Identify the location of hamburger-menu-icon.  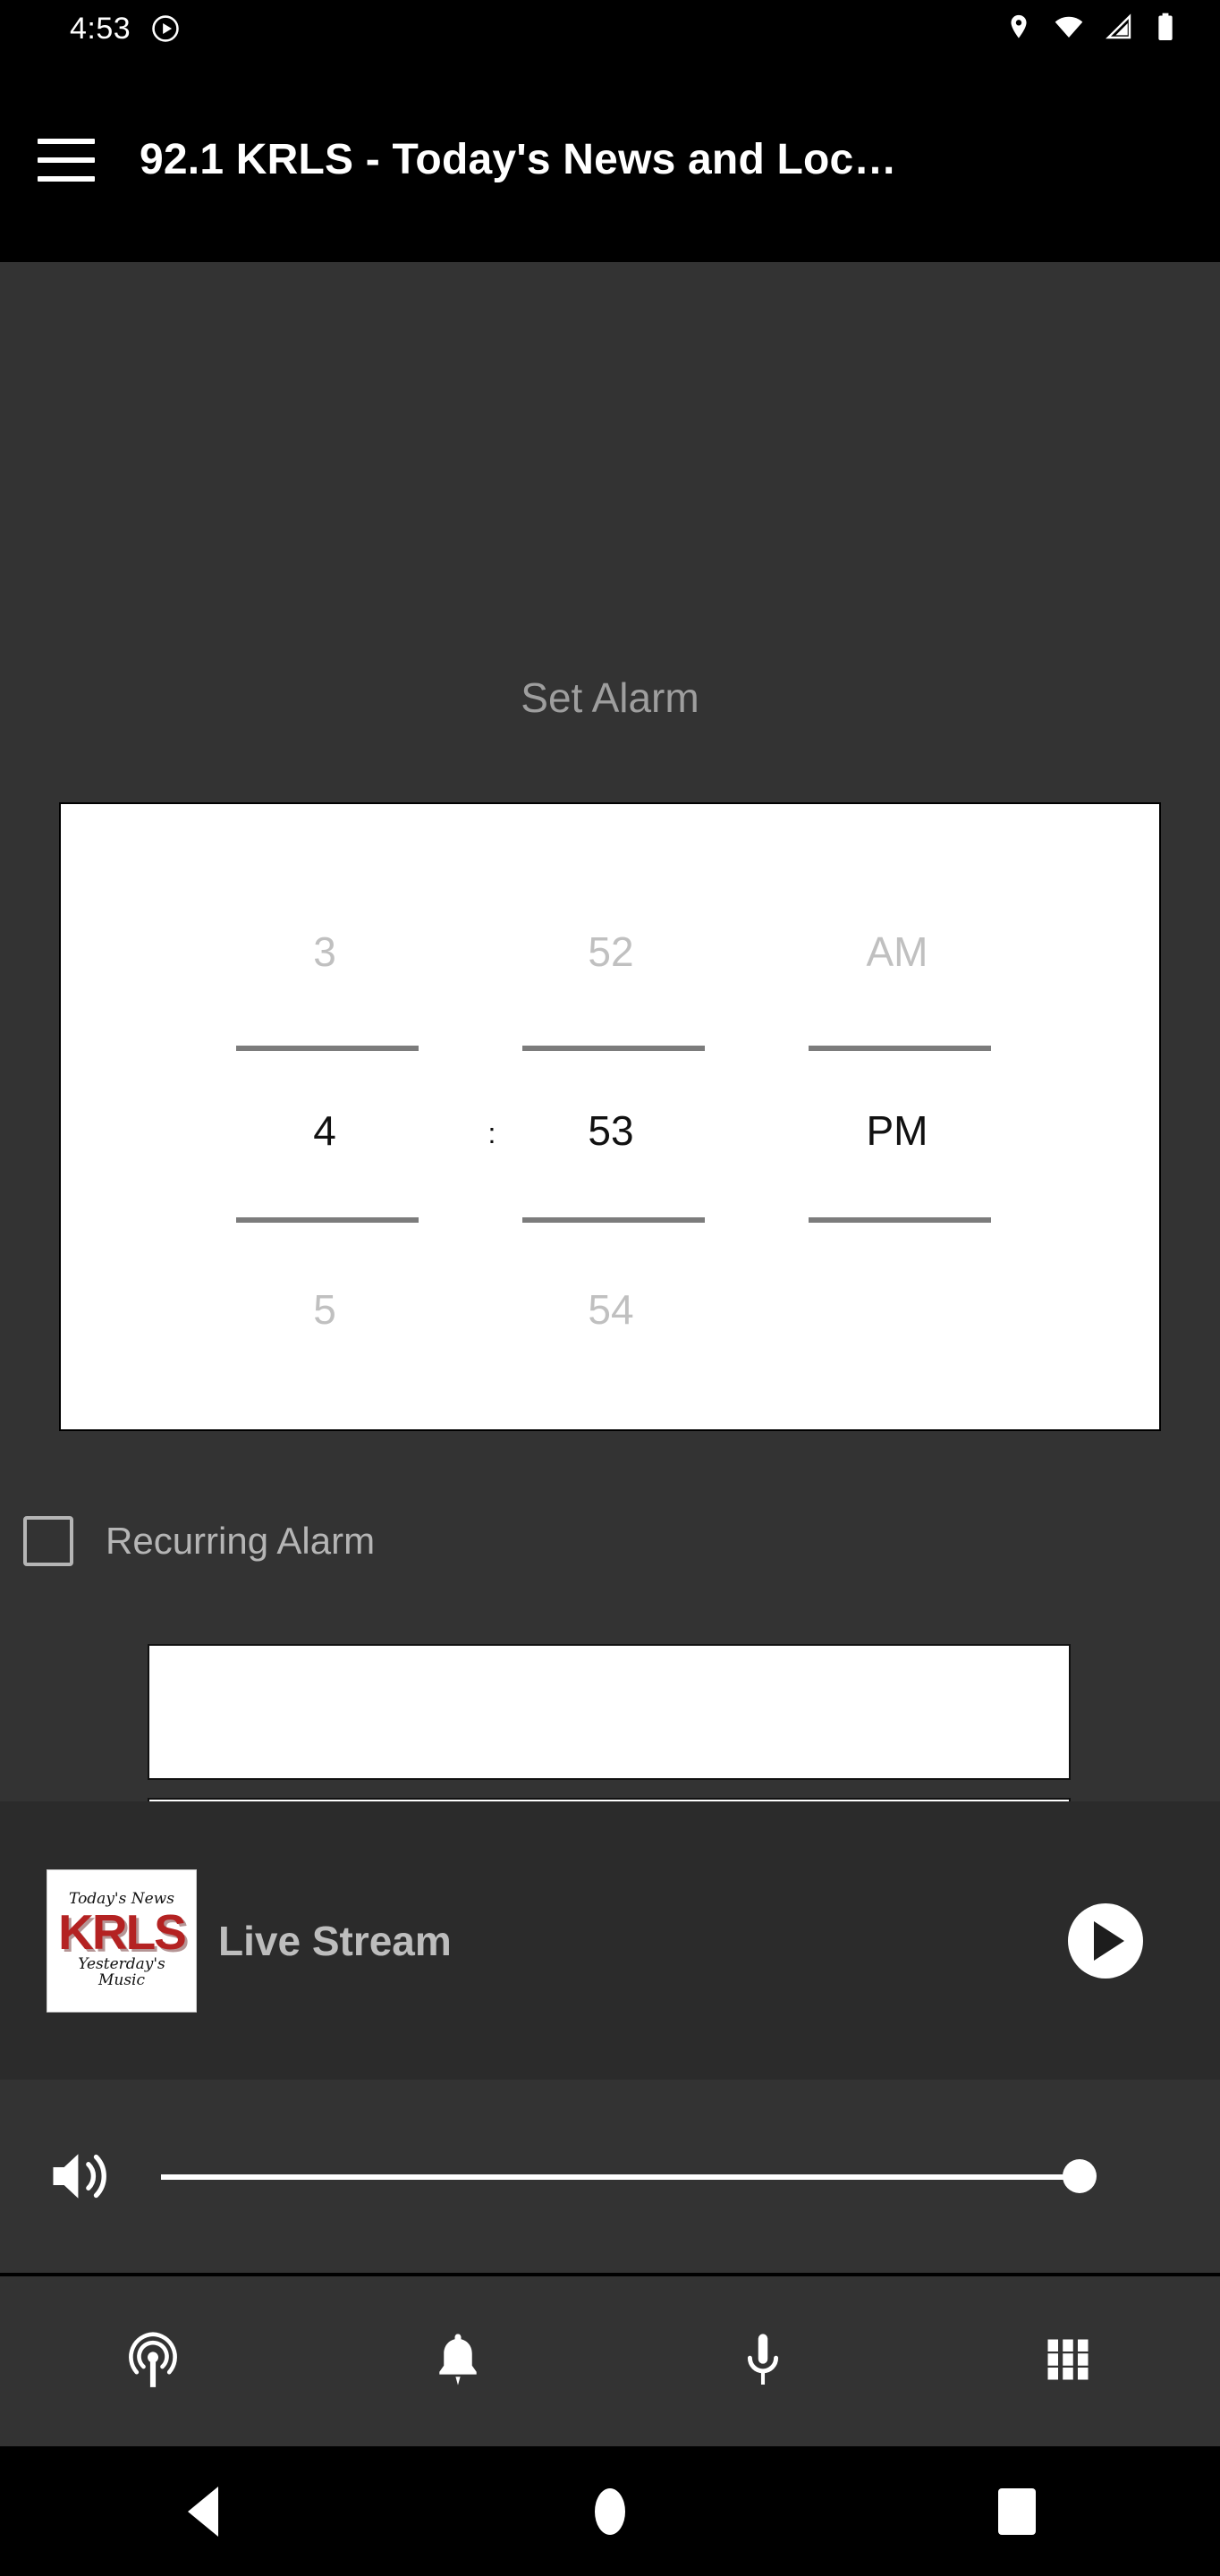
(67, 160).